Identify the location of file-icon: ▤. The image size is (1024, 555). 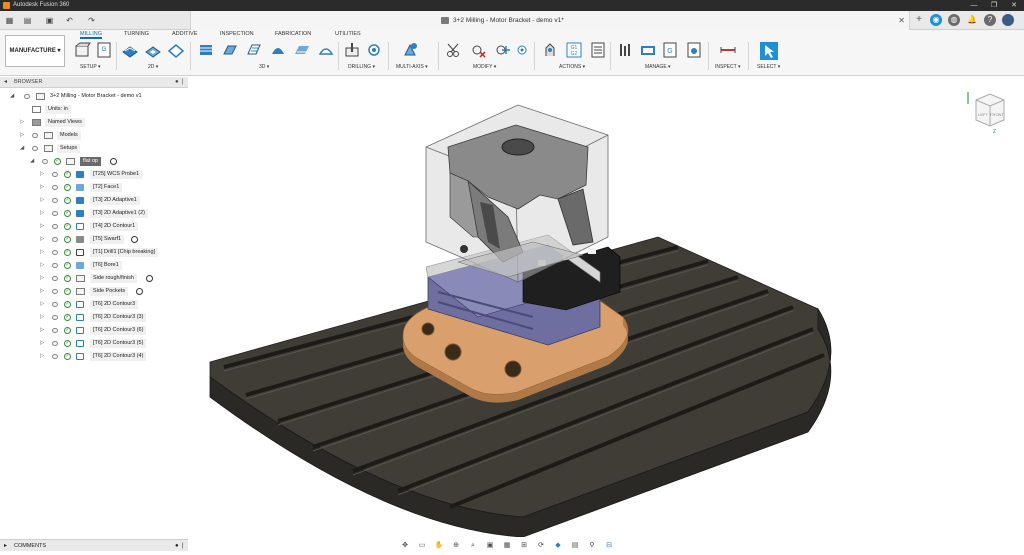
(27, 20).